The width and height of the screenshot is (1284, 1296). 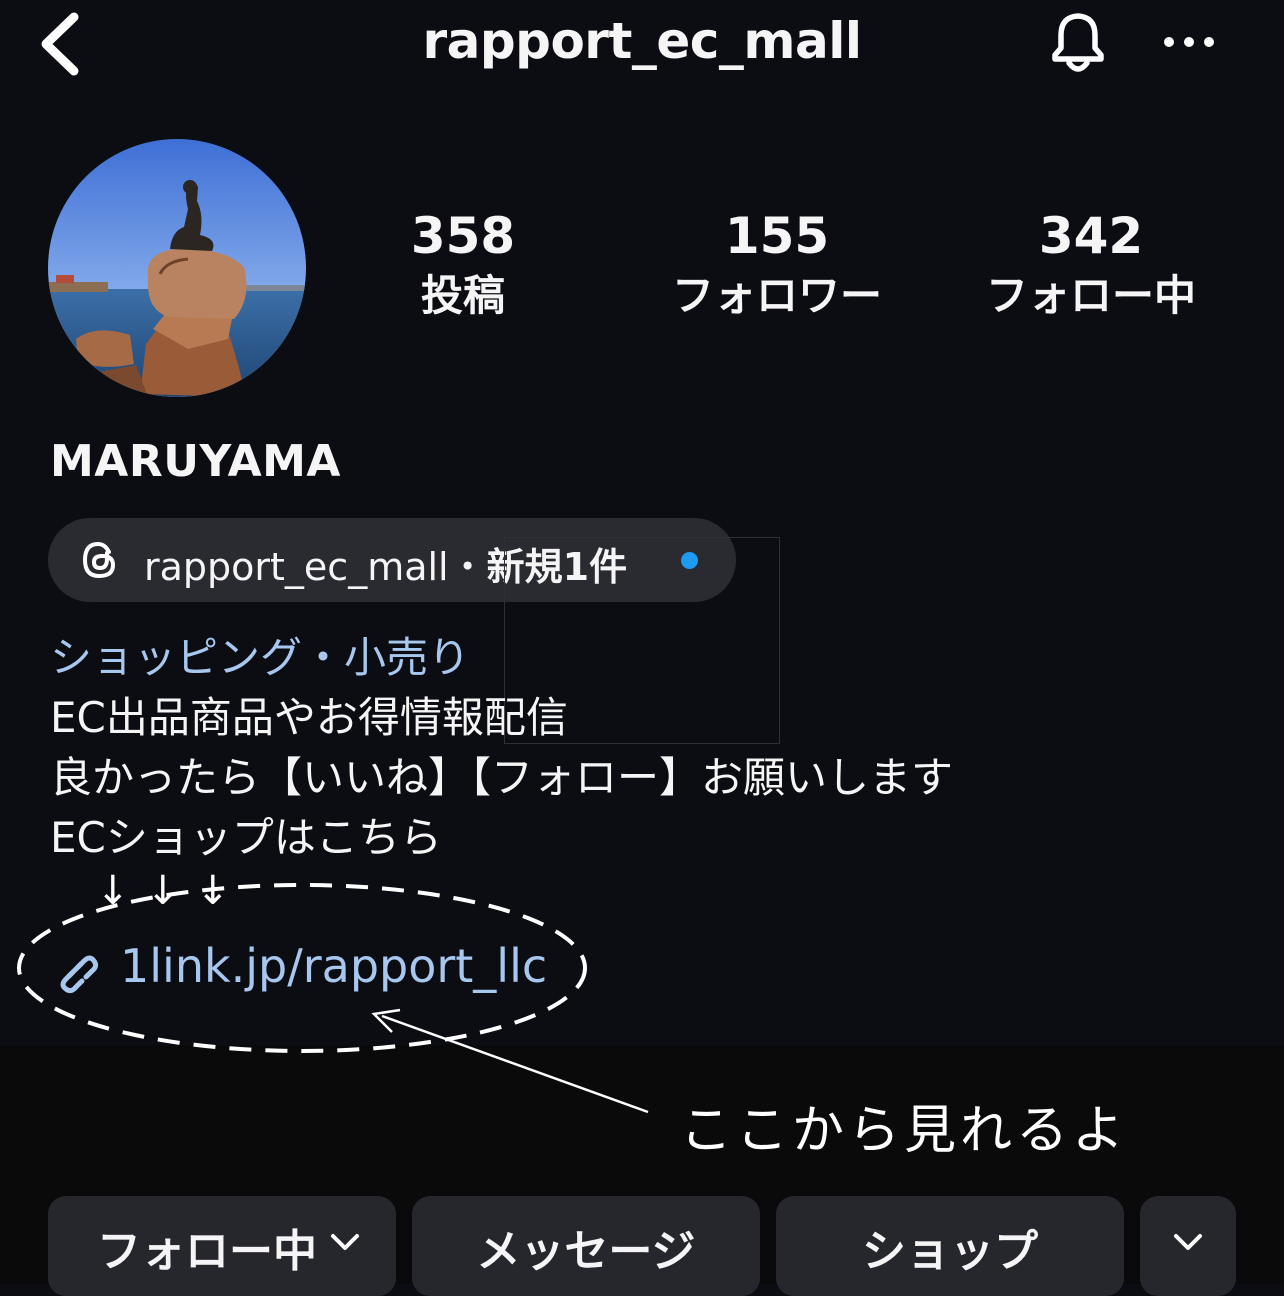 I want to click on stat-posts: 358 投稿, so click(x=463, y=265).